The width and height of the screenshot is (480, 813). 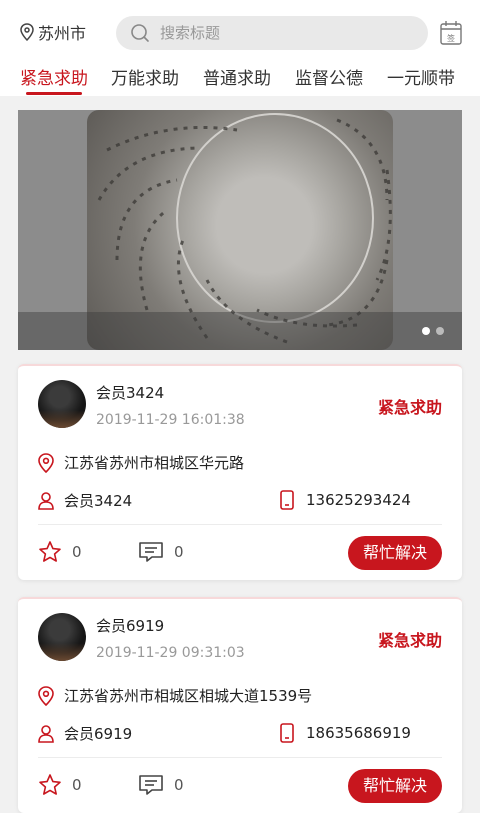 What do you see at coordinates (421, 79) in the screenshot?
I see `tab-label: 一元顺带` at bounding box center [421, 79].